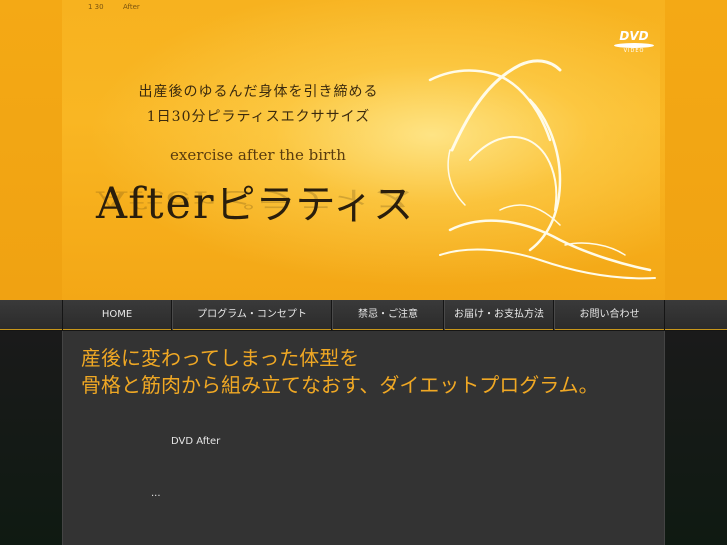 Image resolution: width=727 pixels, height=545 pixels. Describe the element at coordinates (31, 150) in the screenshot. I see `hero-side-left` at that location.